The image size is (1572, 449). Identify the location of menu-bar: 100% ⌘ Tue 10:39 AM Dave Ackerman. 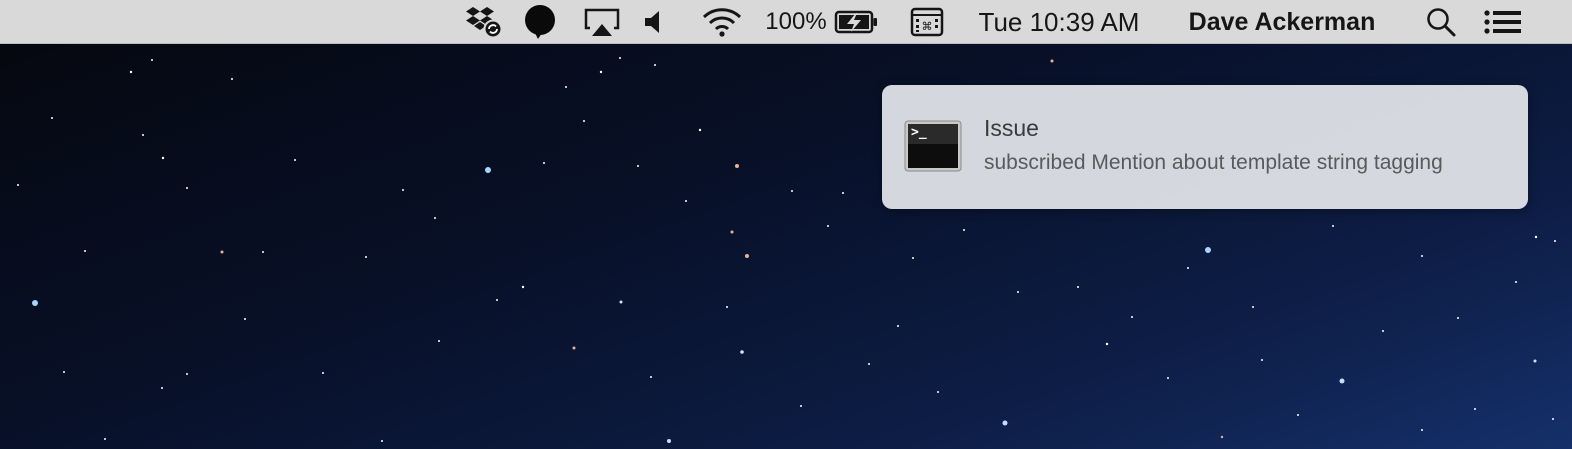
(786, 22).